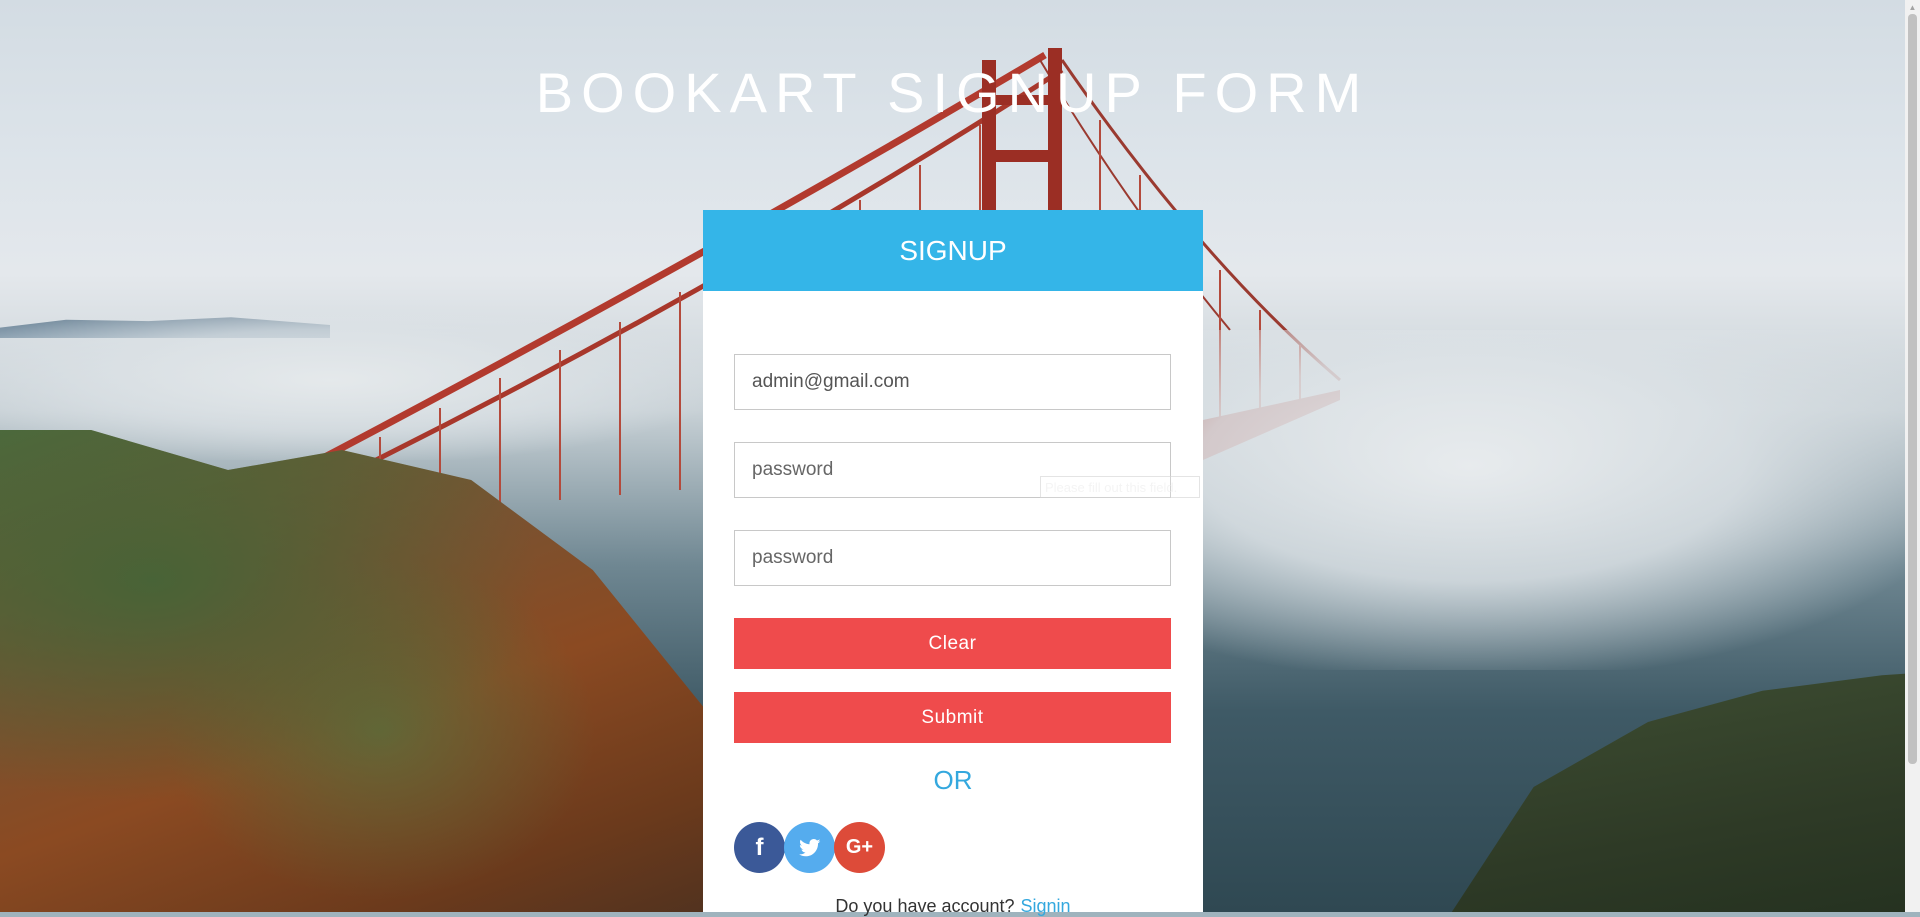  What do you see at coordinates (1912, 7) in the screenshot?
I see `scroll-up-arrow-icon: ▲` at bounding box center [1912, 7].